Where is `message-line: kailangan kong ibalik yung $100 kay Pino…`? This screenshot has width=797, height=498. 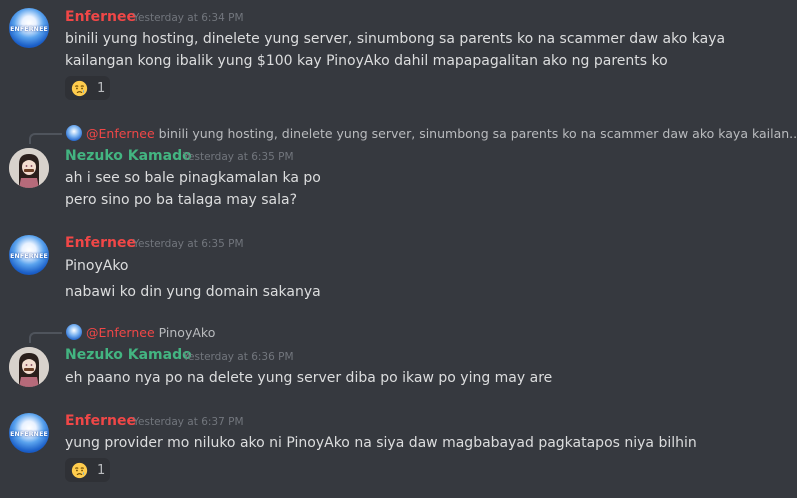 message-line: kailangan kong ibalik yung $100 kay Pino… is located at coordinates (366, 61).